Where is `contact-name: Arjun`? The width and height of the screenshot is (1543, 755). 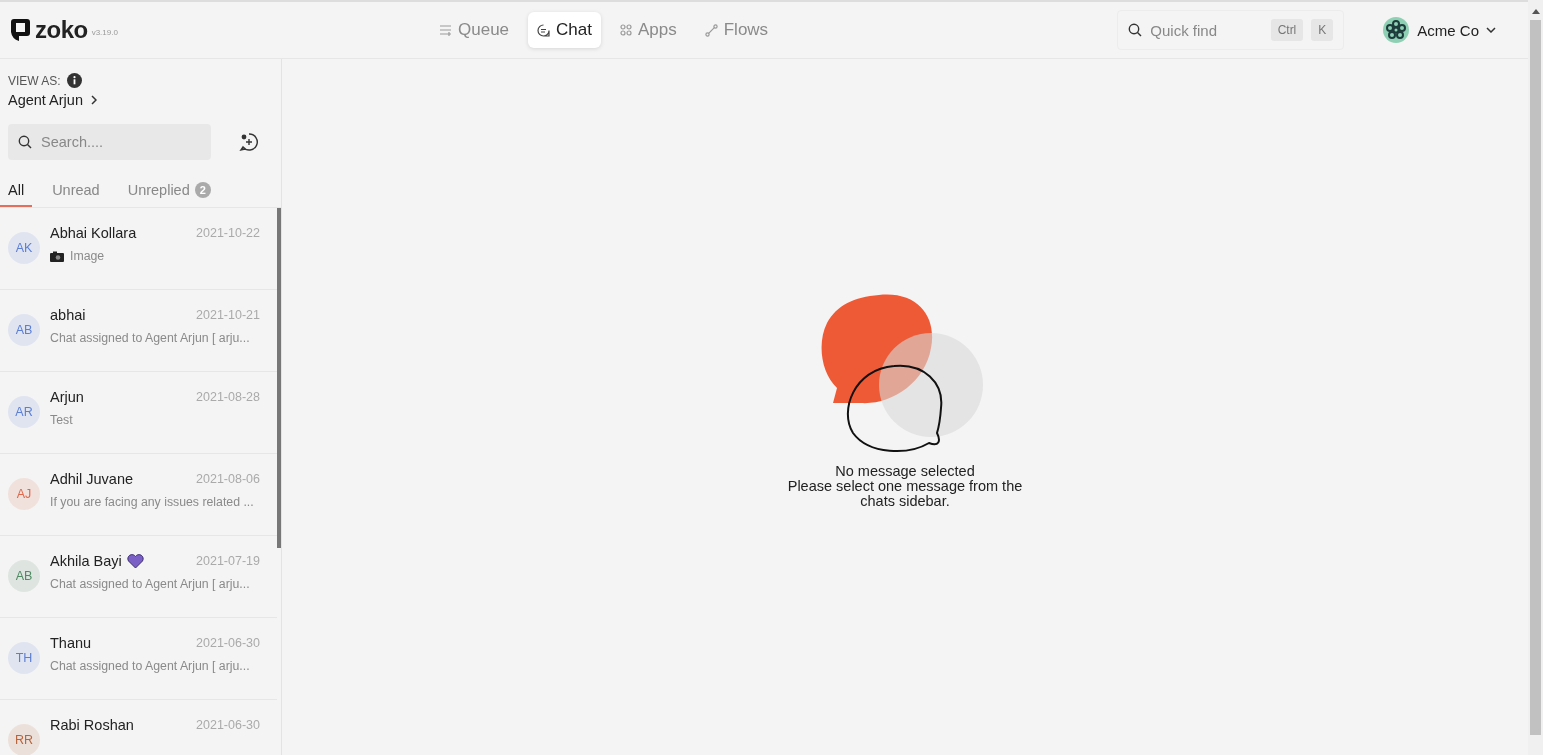 contact-name: Arjun is located at coordinates (67, 397).